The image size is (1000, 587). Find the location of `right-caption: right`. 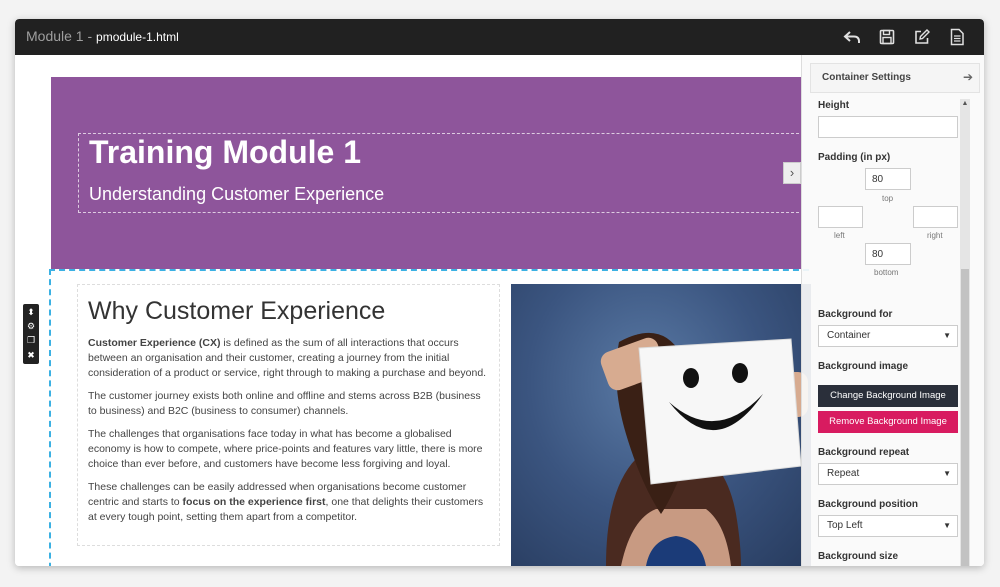

right-caption: right is located at coordinates (935, 235).